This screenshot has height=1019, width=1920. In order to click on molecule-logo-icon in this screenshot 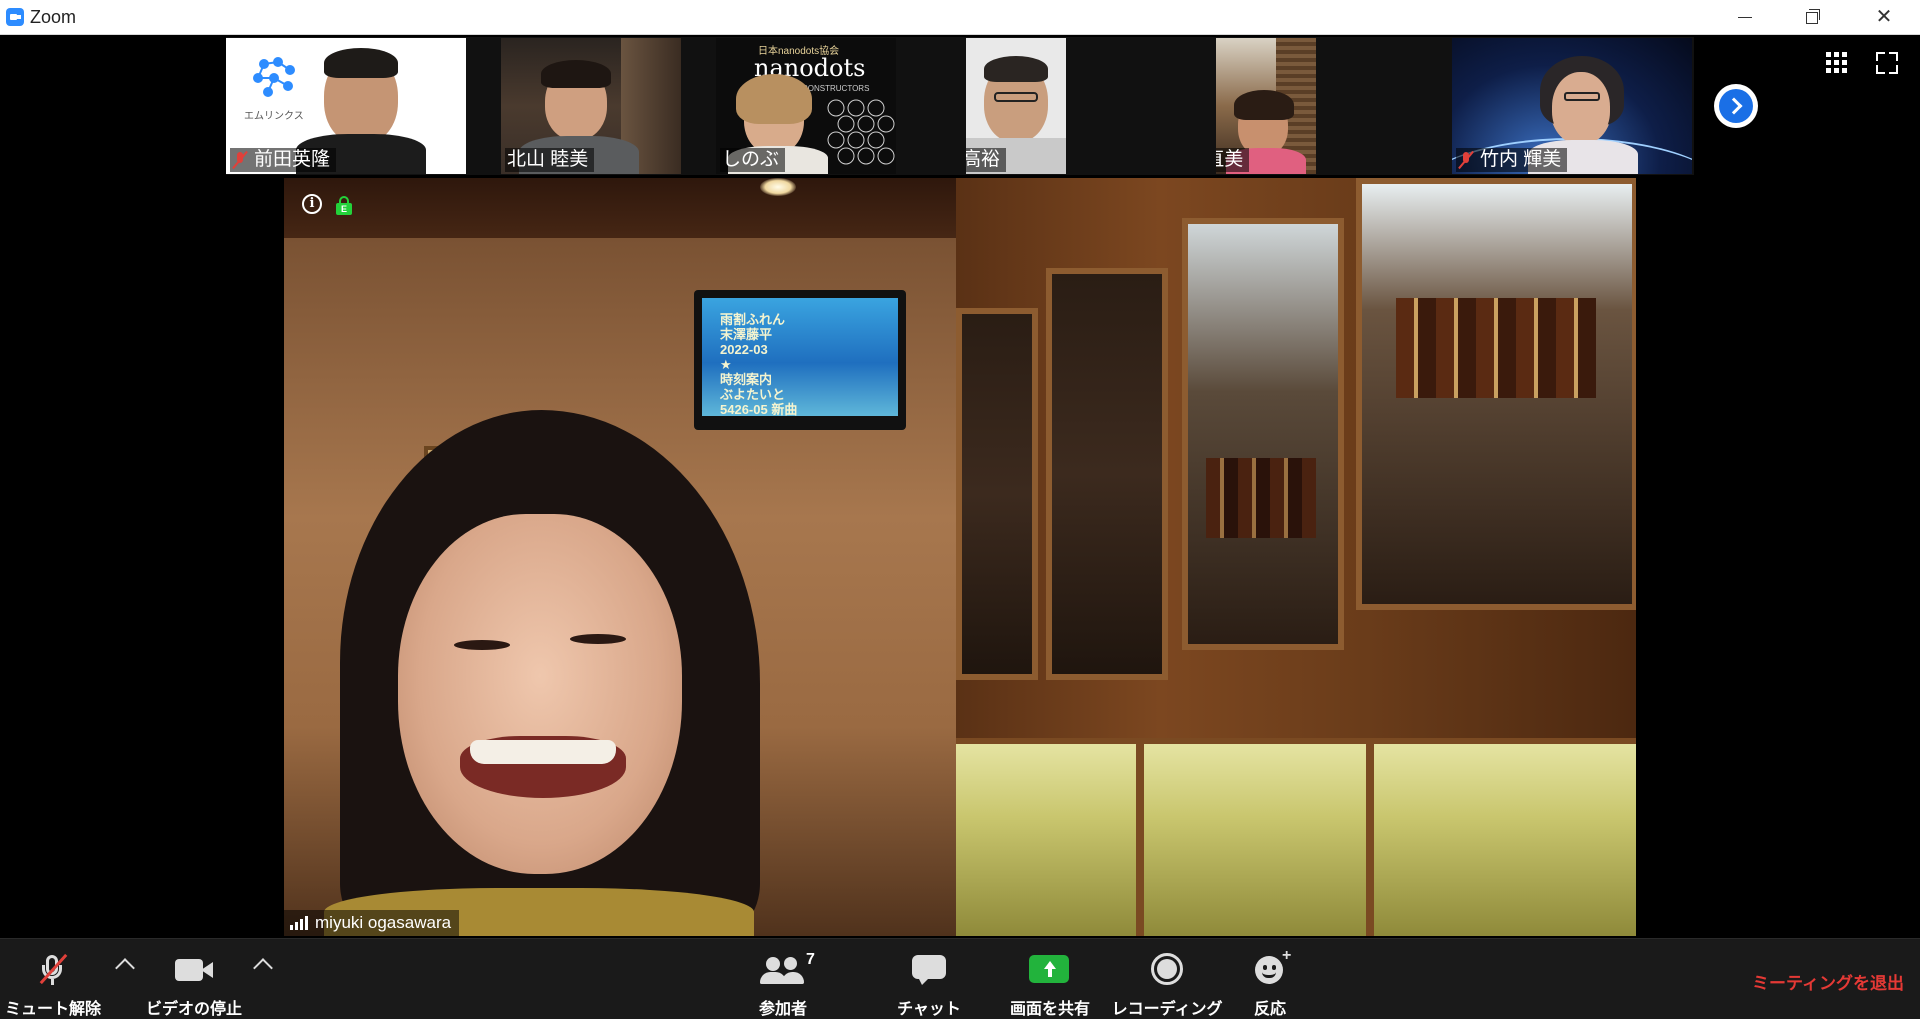, I will do `click(274, 77)`.